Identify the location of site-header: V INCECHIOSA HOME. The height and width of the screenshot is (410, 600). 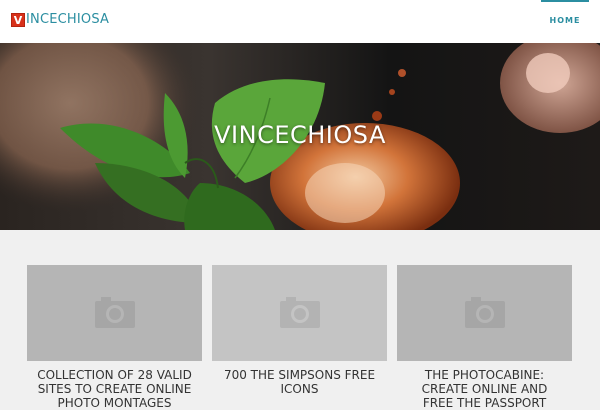
(300, 21).